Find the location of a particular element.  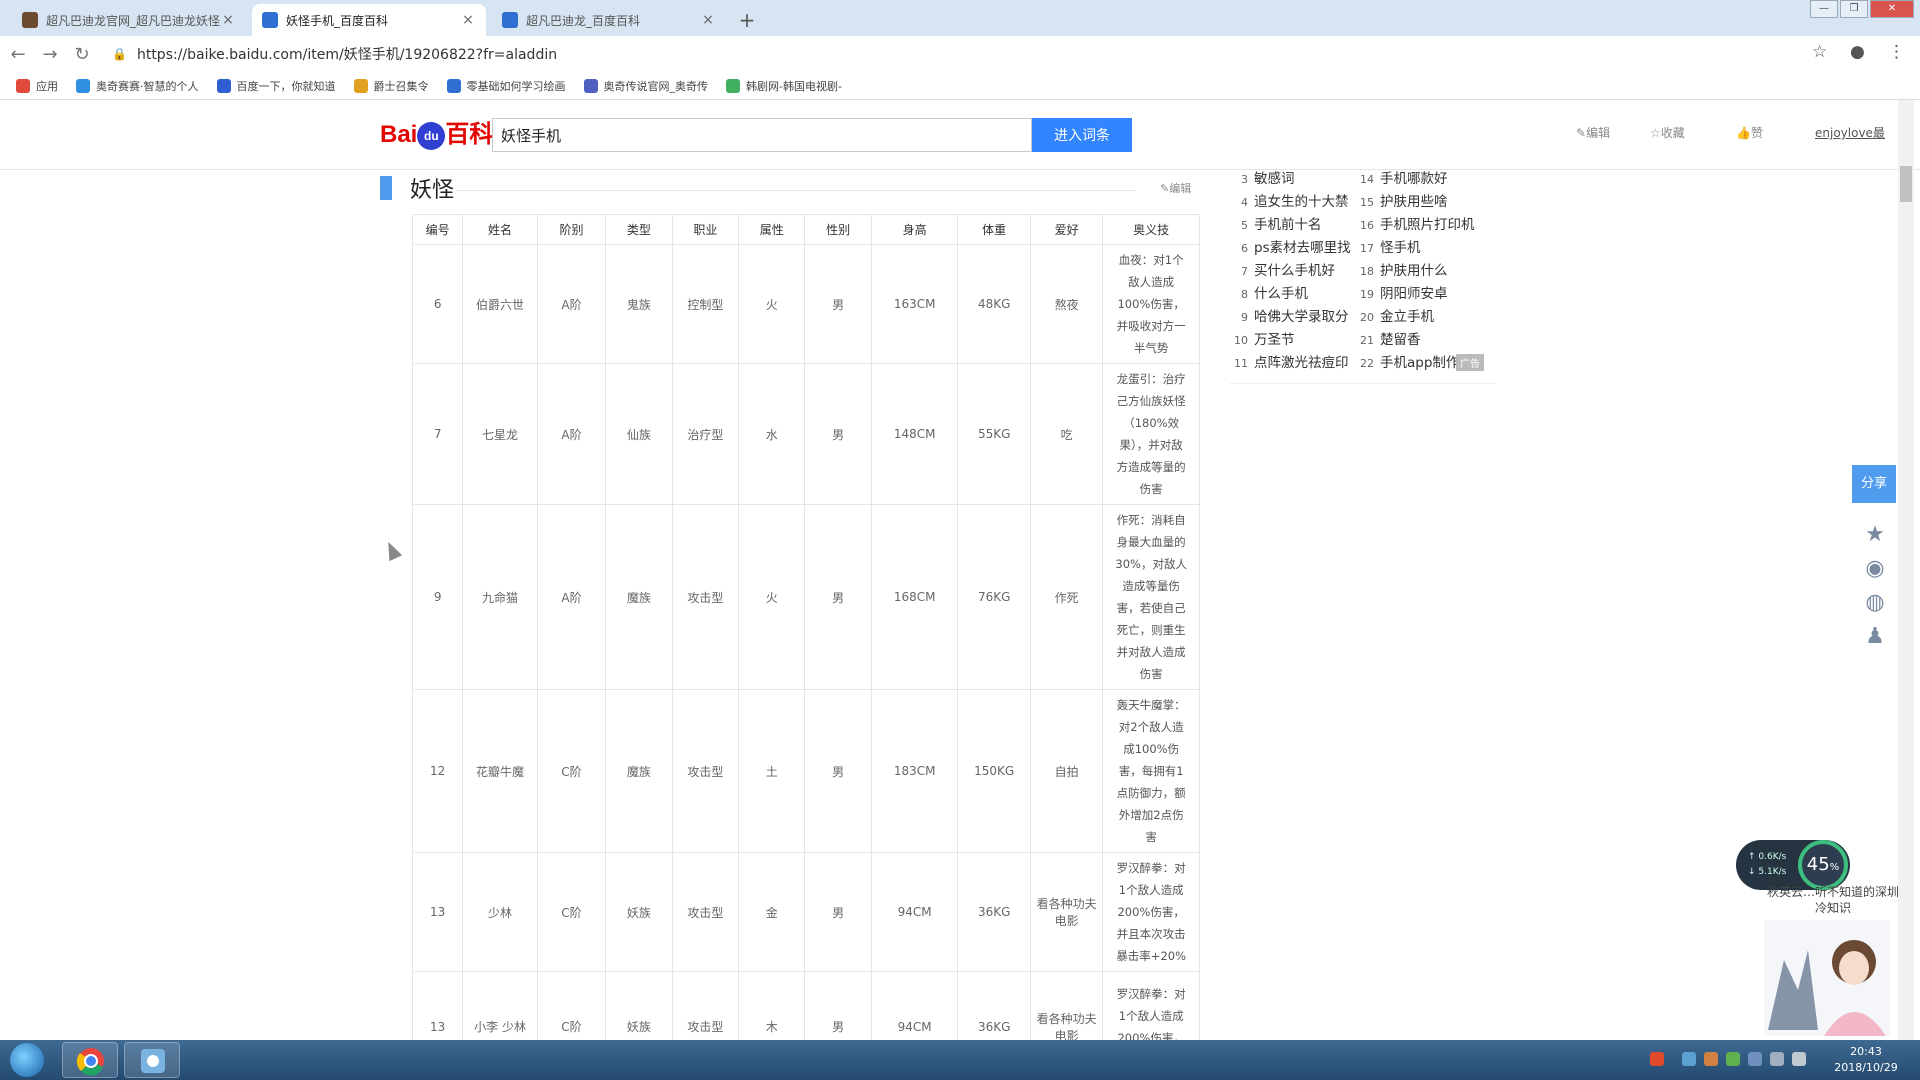

rank-number: 17 is located at coordinates (1367, 248).